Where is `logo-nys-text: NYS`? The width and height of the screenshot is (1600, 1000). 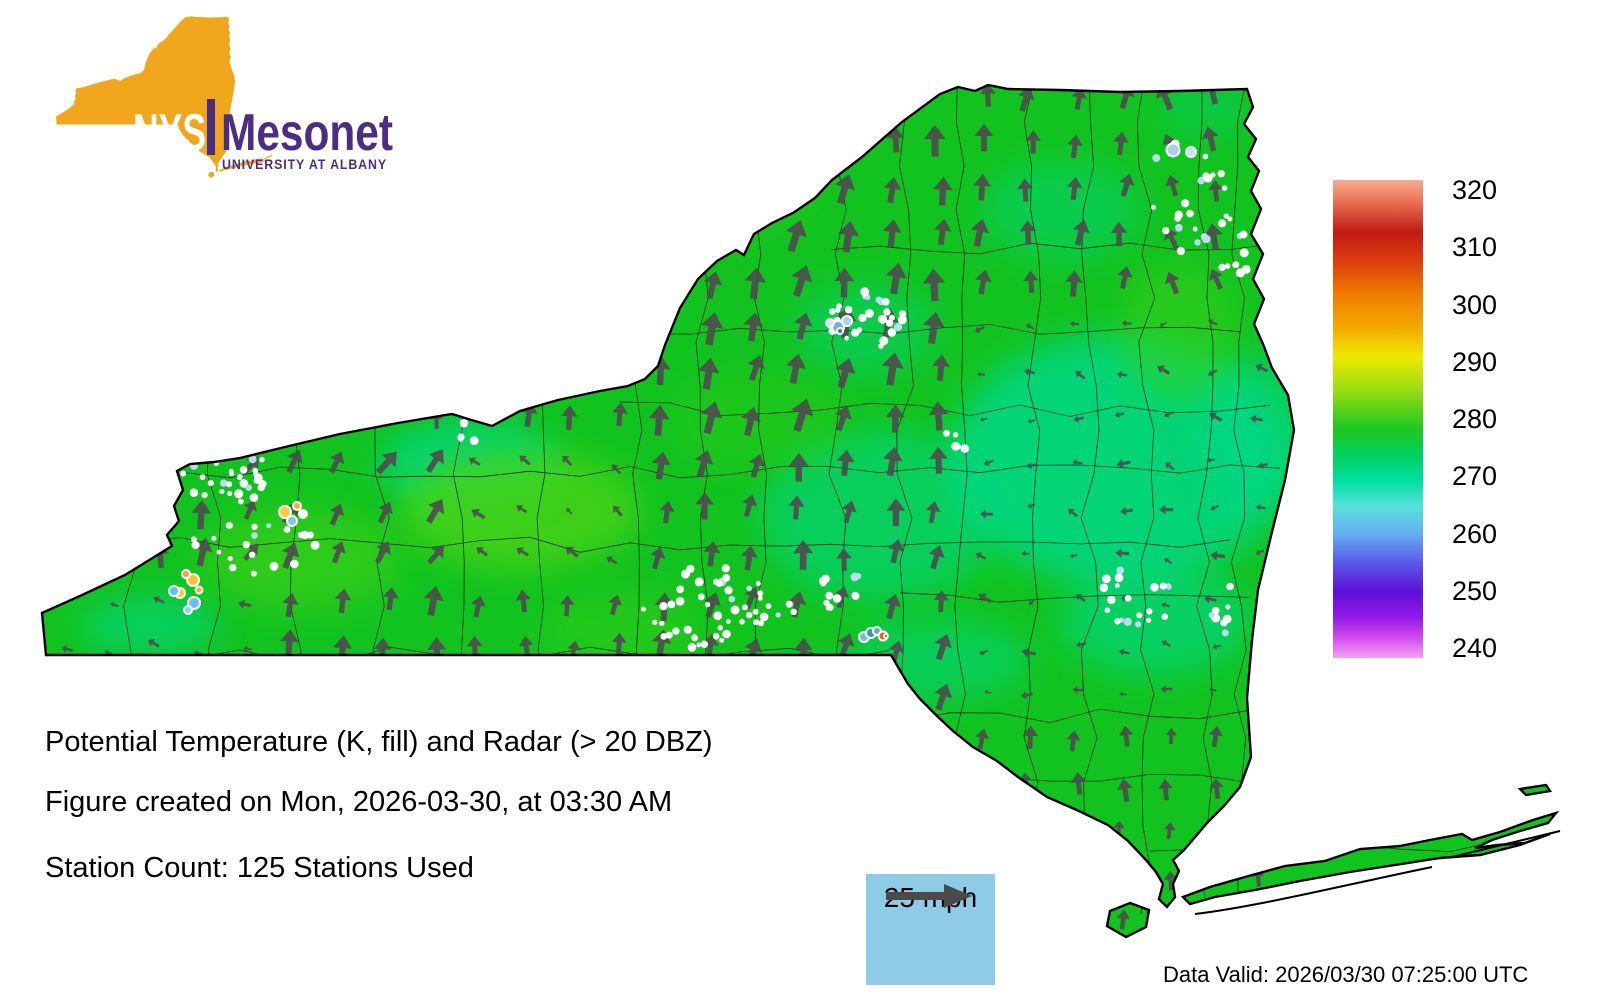 logo-nys-text: NYS is located at coordinates (169, 133).